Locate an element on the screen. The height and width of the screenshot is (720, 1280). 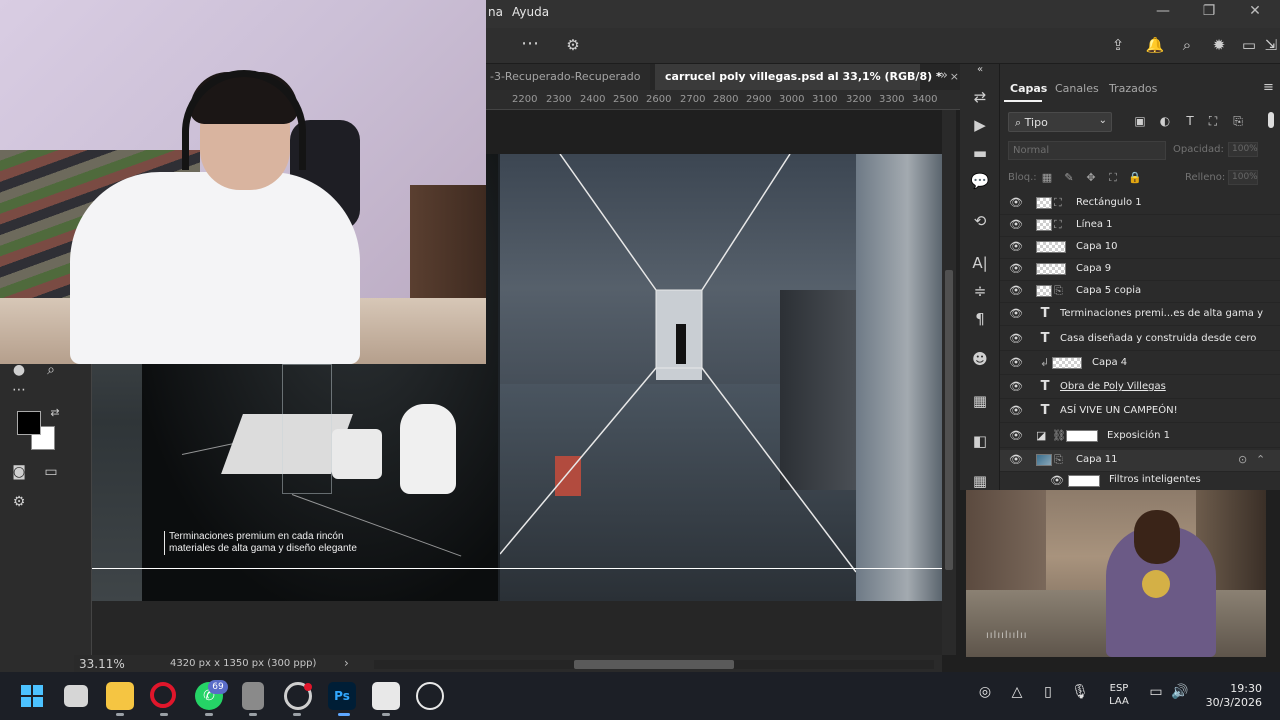
vertical-scrollbar is located at coordinates (949, 382).